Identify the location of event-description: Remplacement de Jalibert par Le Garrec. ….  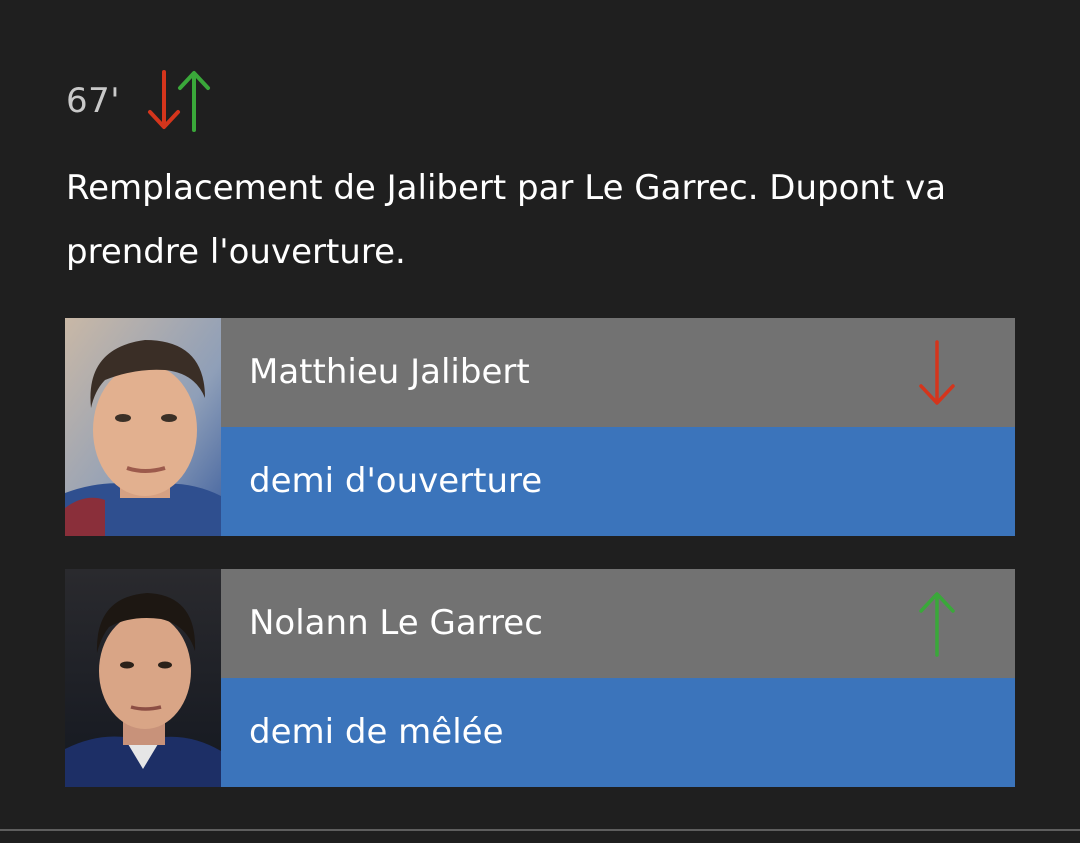
(506, 220).